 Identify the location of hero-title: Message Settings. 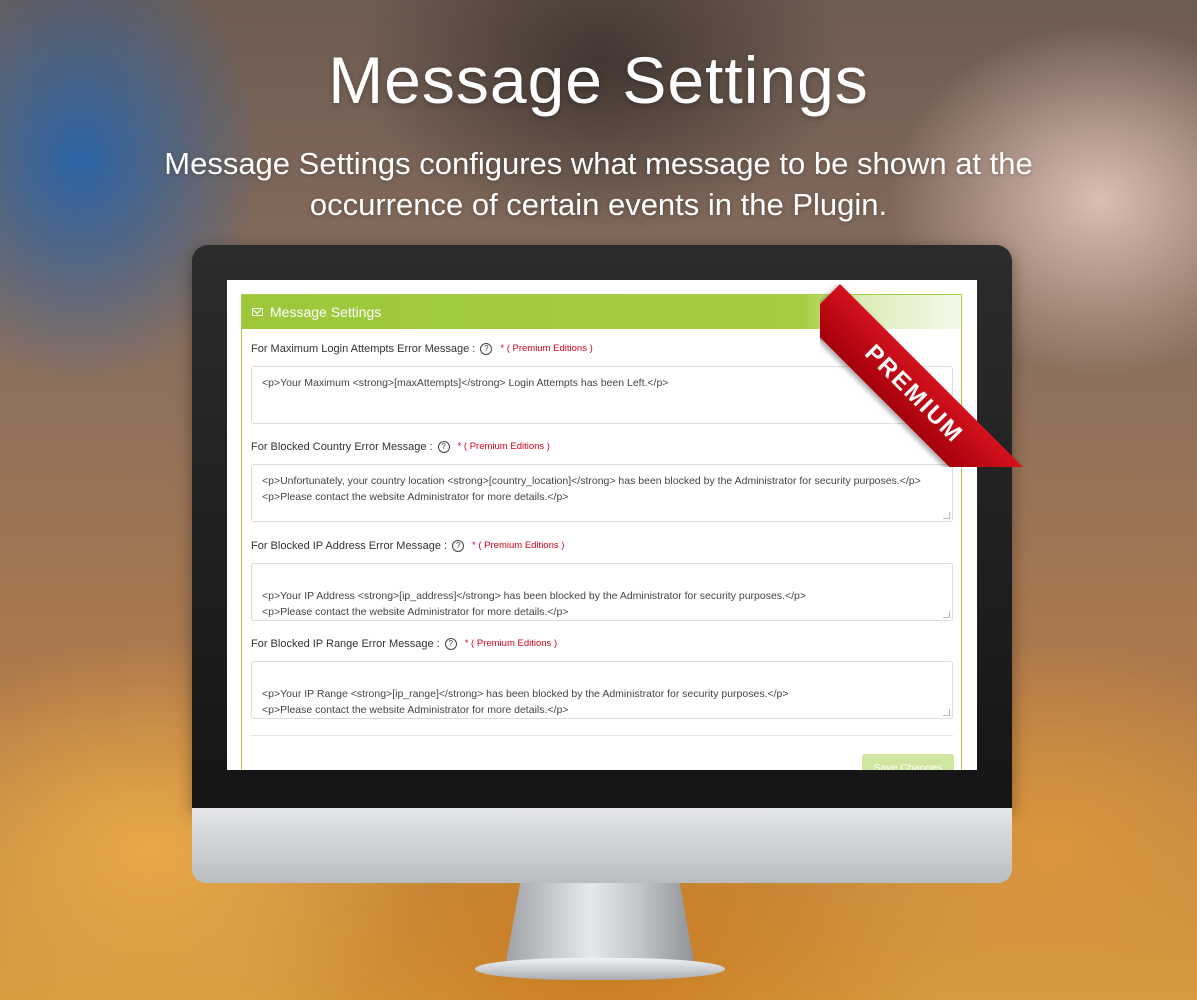
(598, 80).